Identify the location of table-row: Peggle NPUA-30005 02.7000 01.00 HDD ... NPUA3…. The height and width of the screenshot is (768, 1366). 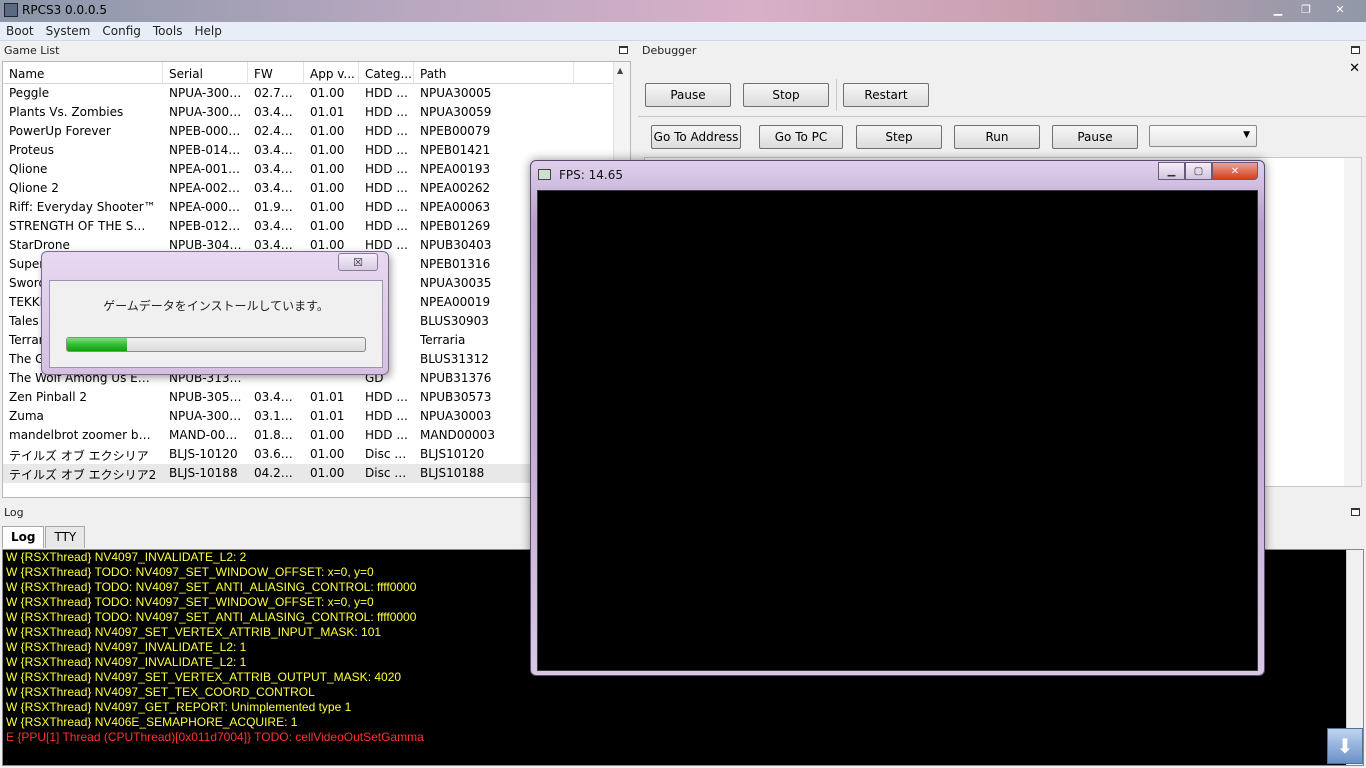
(316, 93).